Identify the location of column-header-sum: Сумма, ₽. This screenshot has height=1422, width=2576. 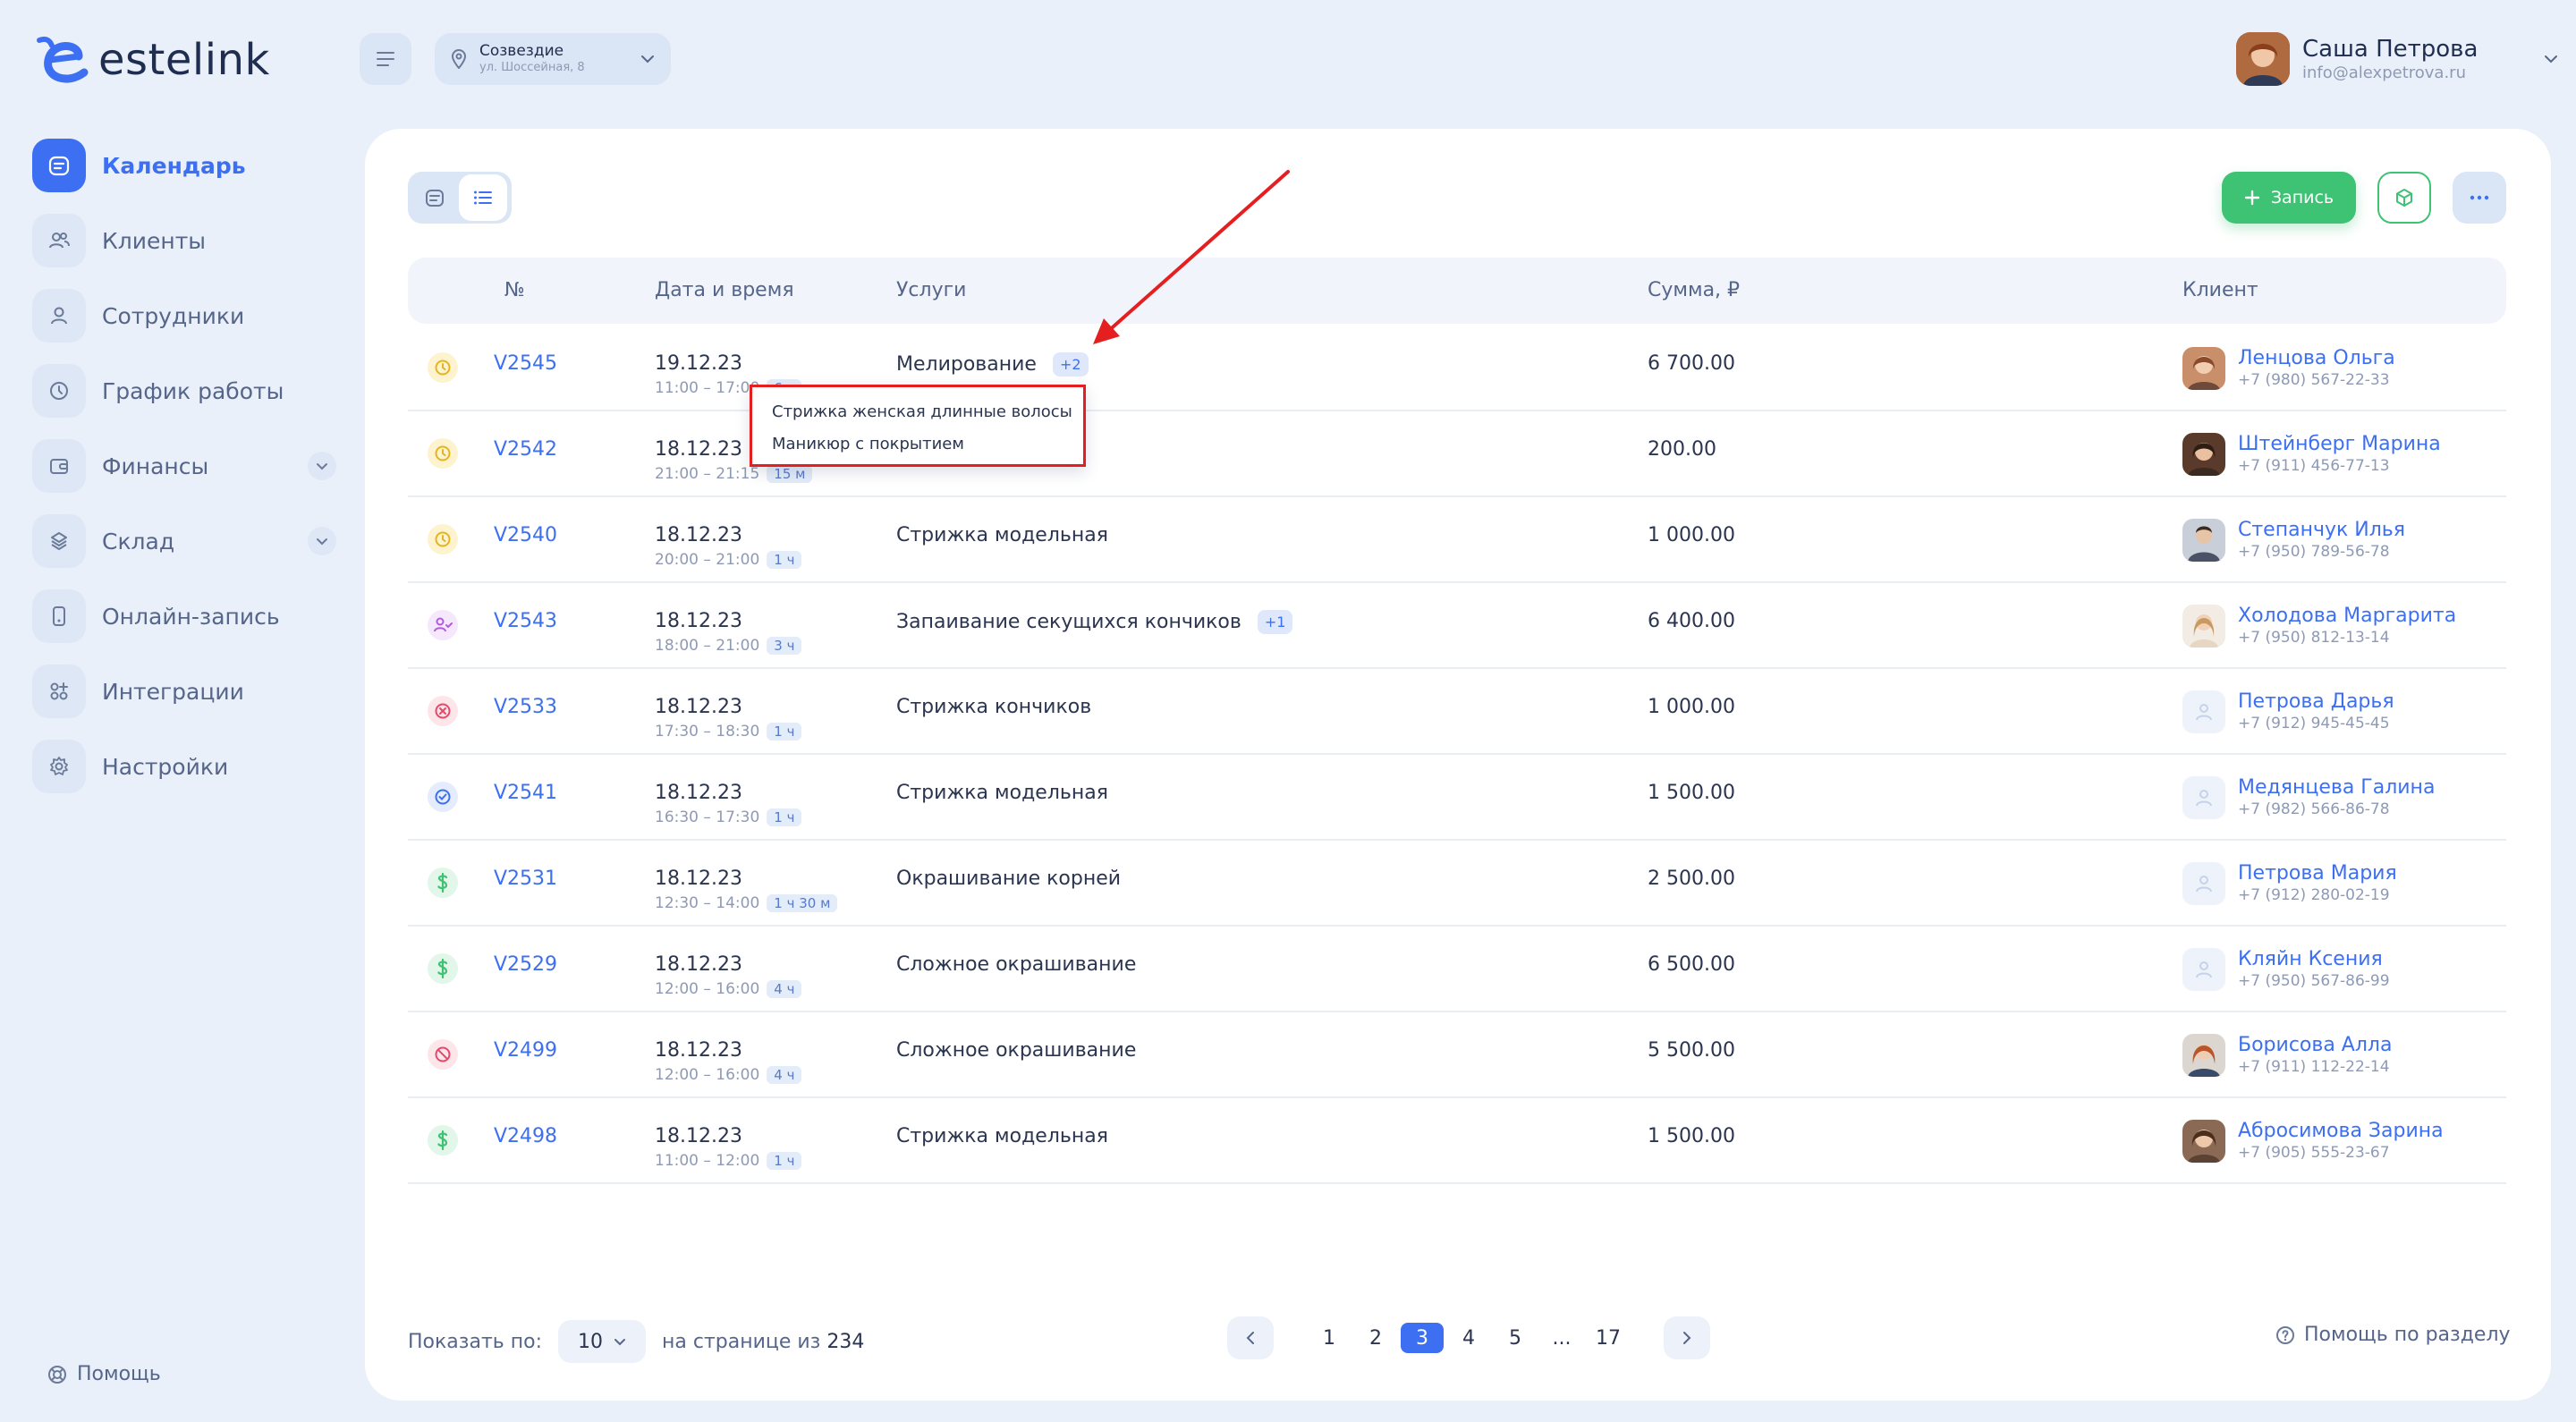
(1694, 290).